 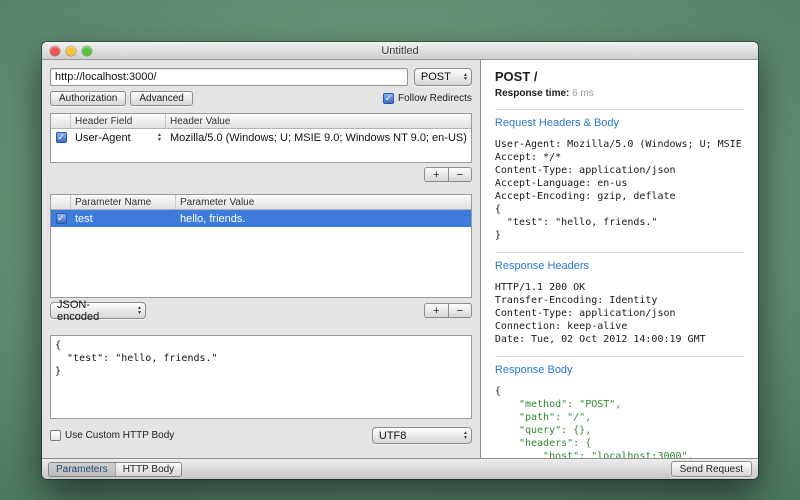 What do you see at coordinates (542, 266) in the screenshot?
I see `section-heading: Response Headers` at bounding box center [542, 266].